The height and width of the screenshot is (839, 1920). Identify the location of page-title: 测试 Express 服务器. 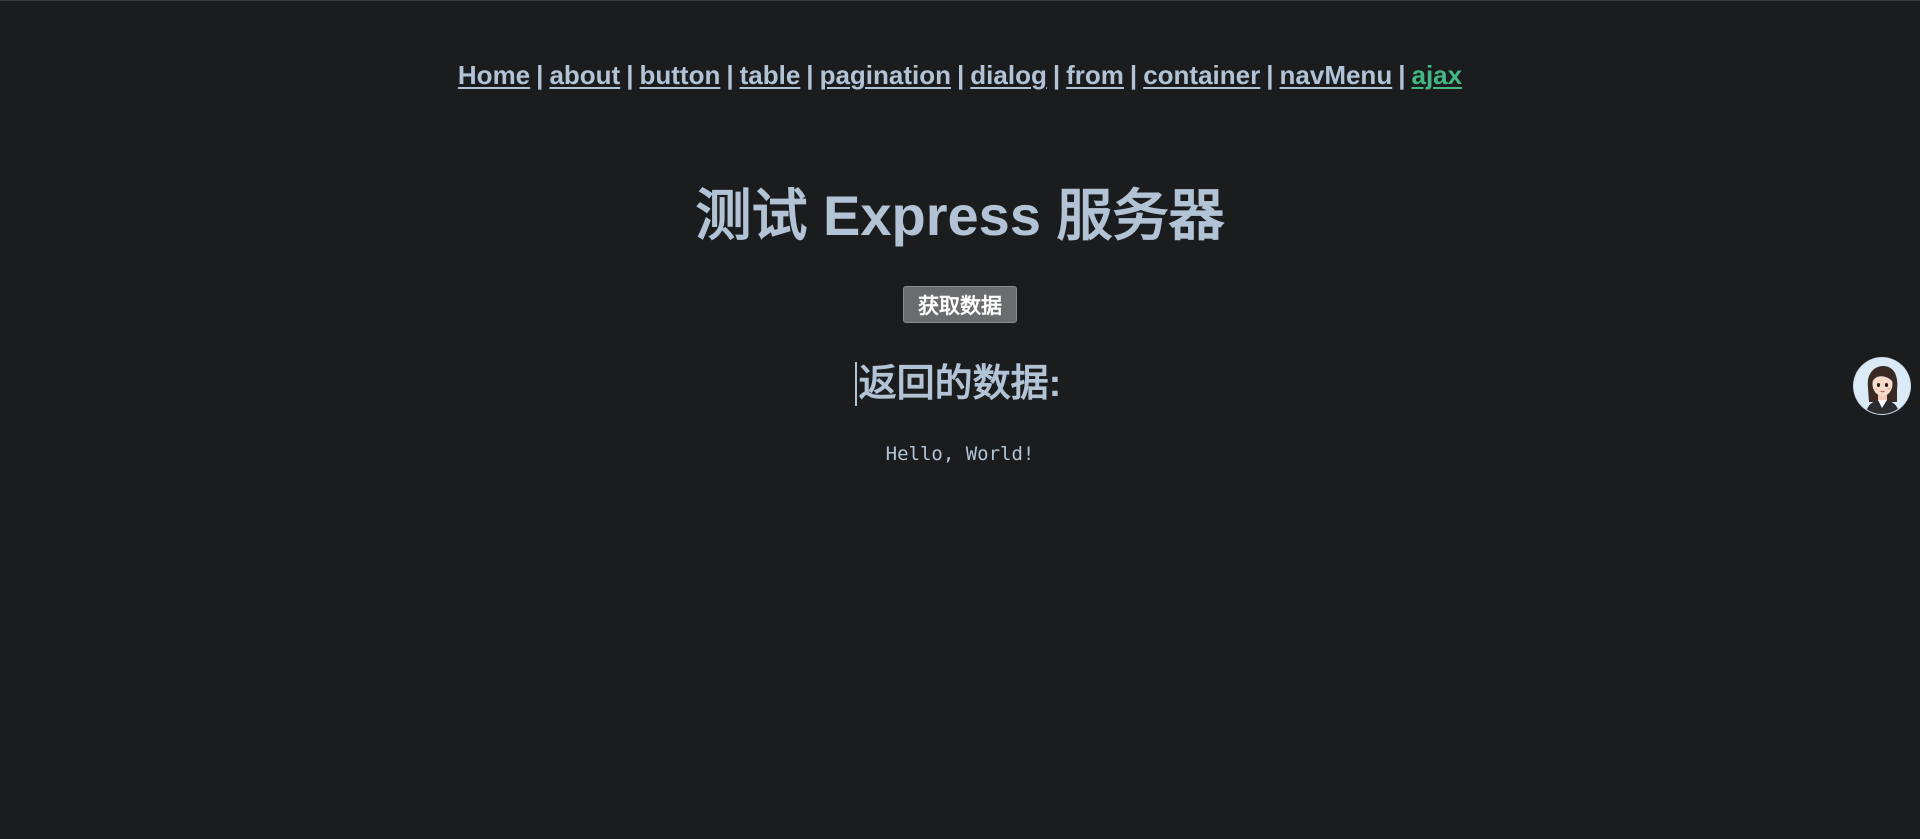
(960, 215).